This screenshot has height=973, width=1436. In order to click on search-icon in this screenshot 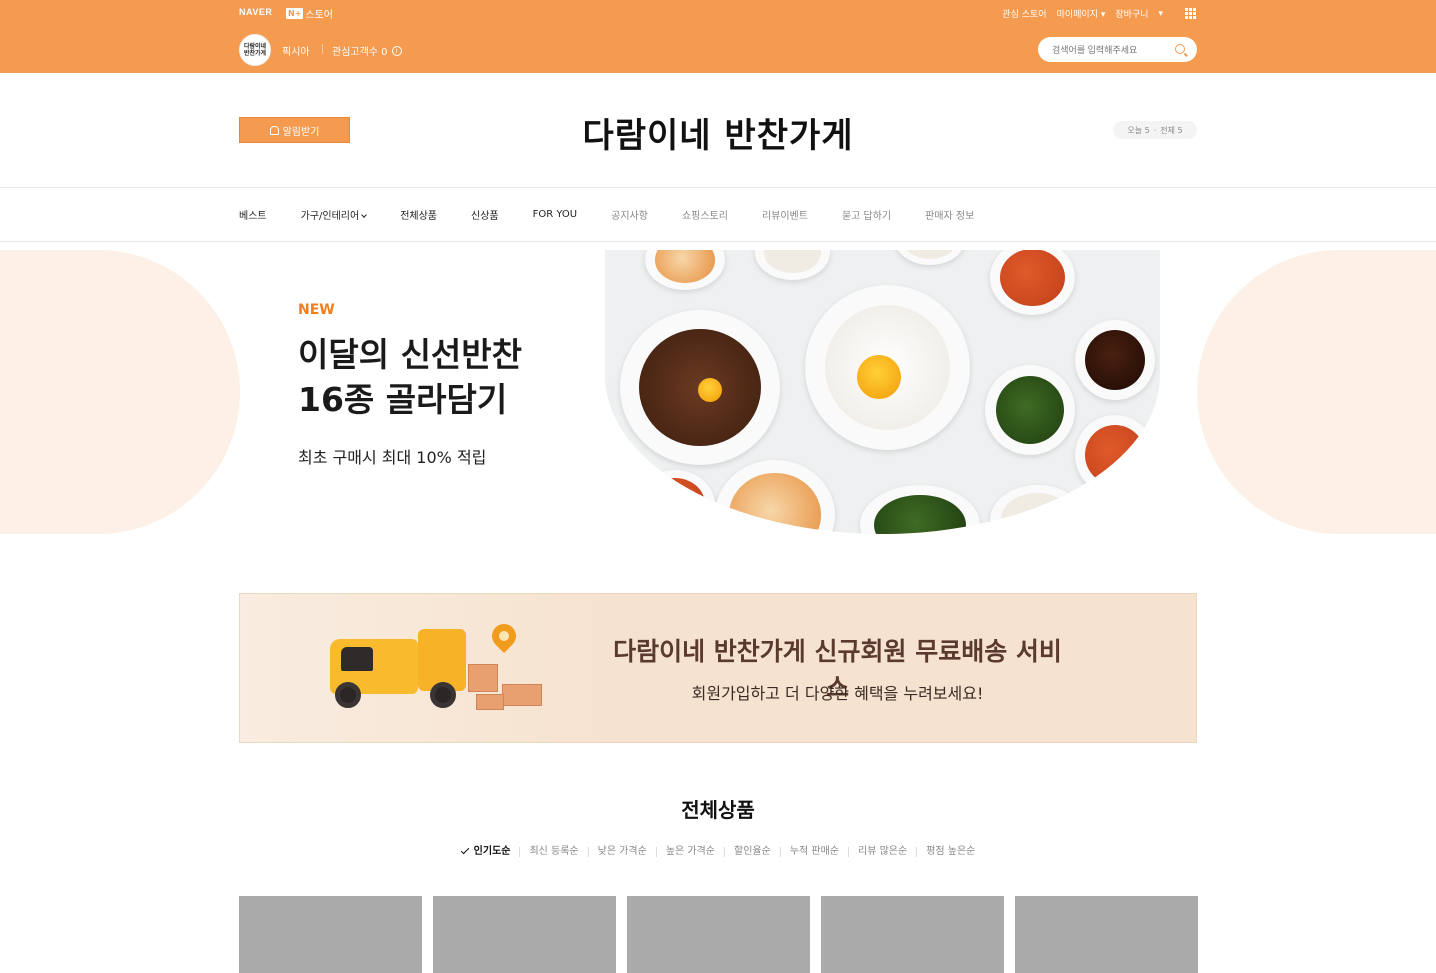, I will do `click(1180, 49)`.